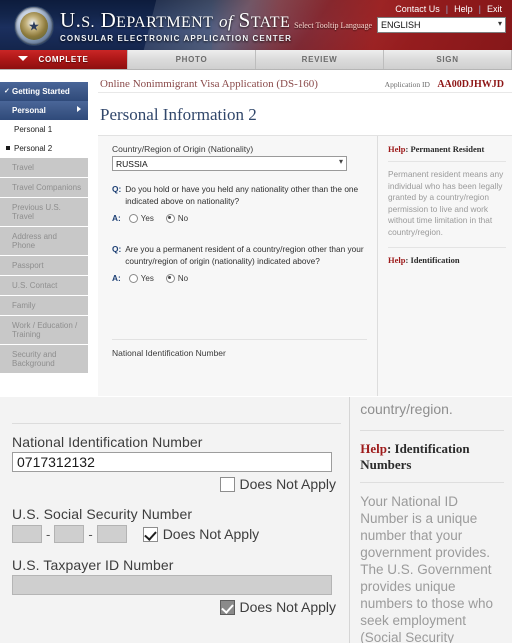  What do you see at coordinates (494, 9) in the screenshot?
I see `exit-link: Exit` at bounding box center [494, 9].